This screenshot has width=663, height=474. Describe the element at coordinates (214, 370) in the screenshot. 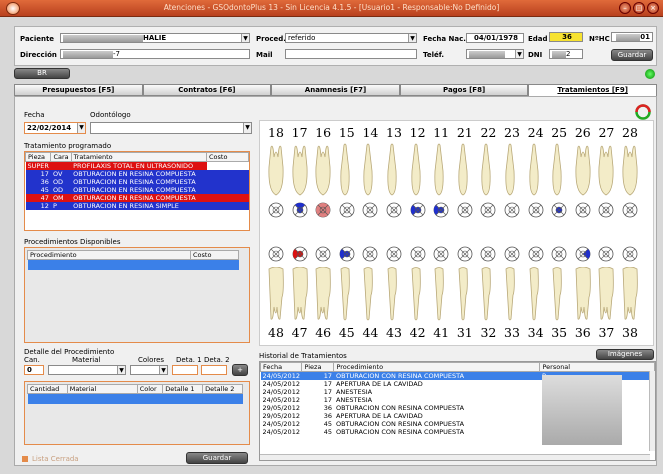

I see `deta2-input` at that location.